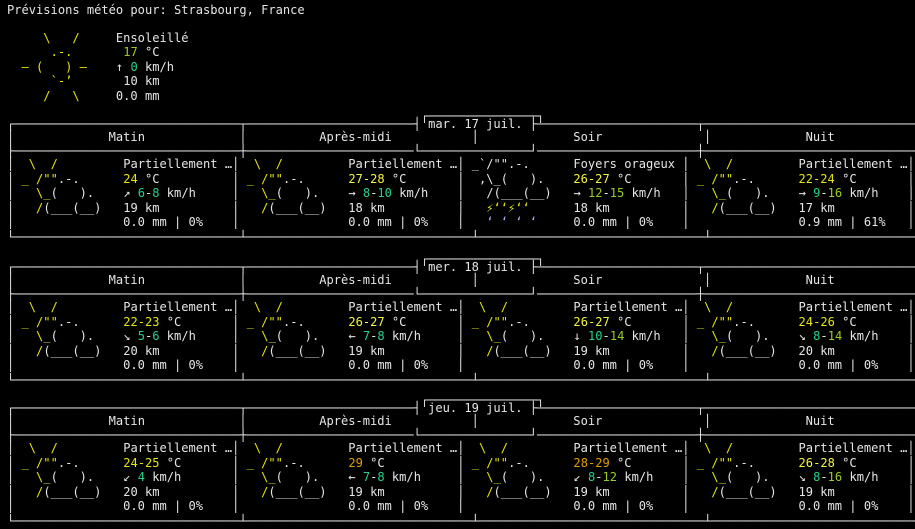  Describe the element at coordinates (137, 95) in the screenshot. I see `current-precip: 0.0 mm` at that location.